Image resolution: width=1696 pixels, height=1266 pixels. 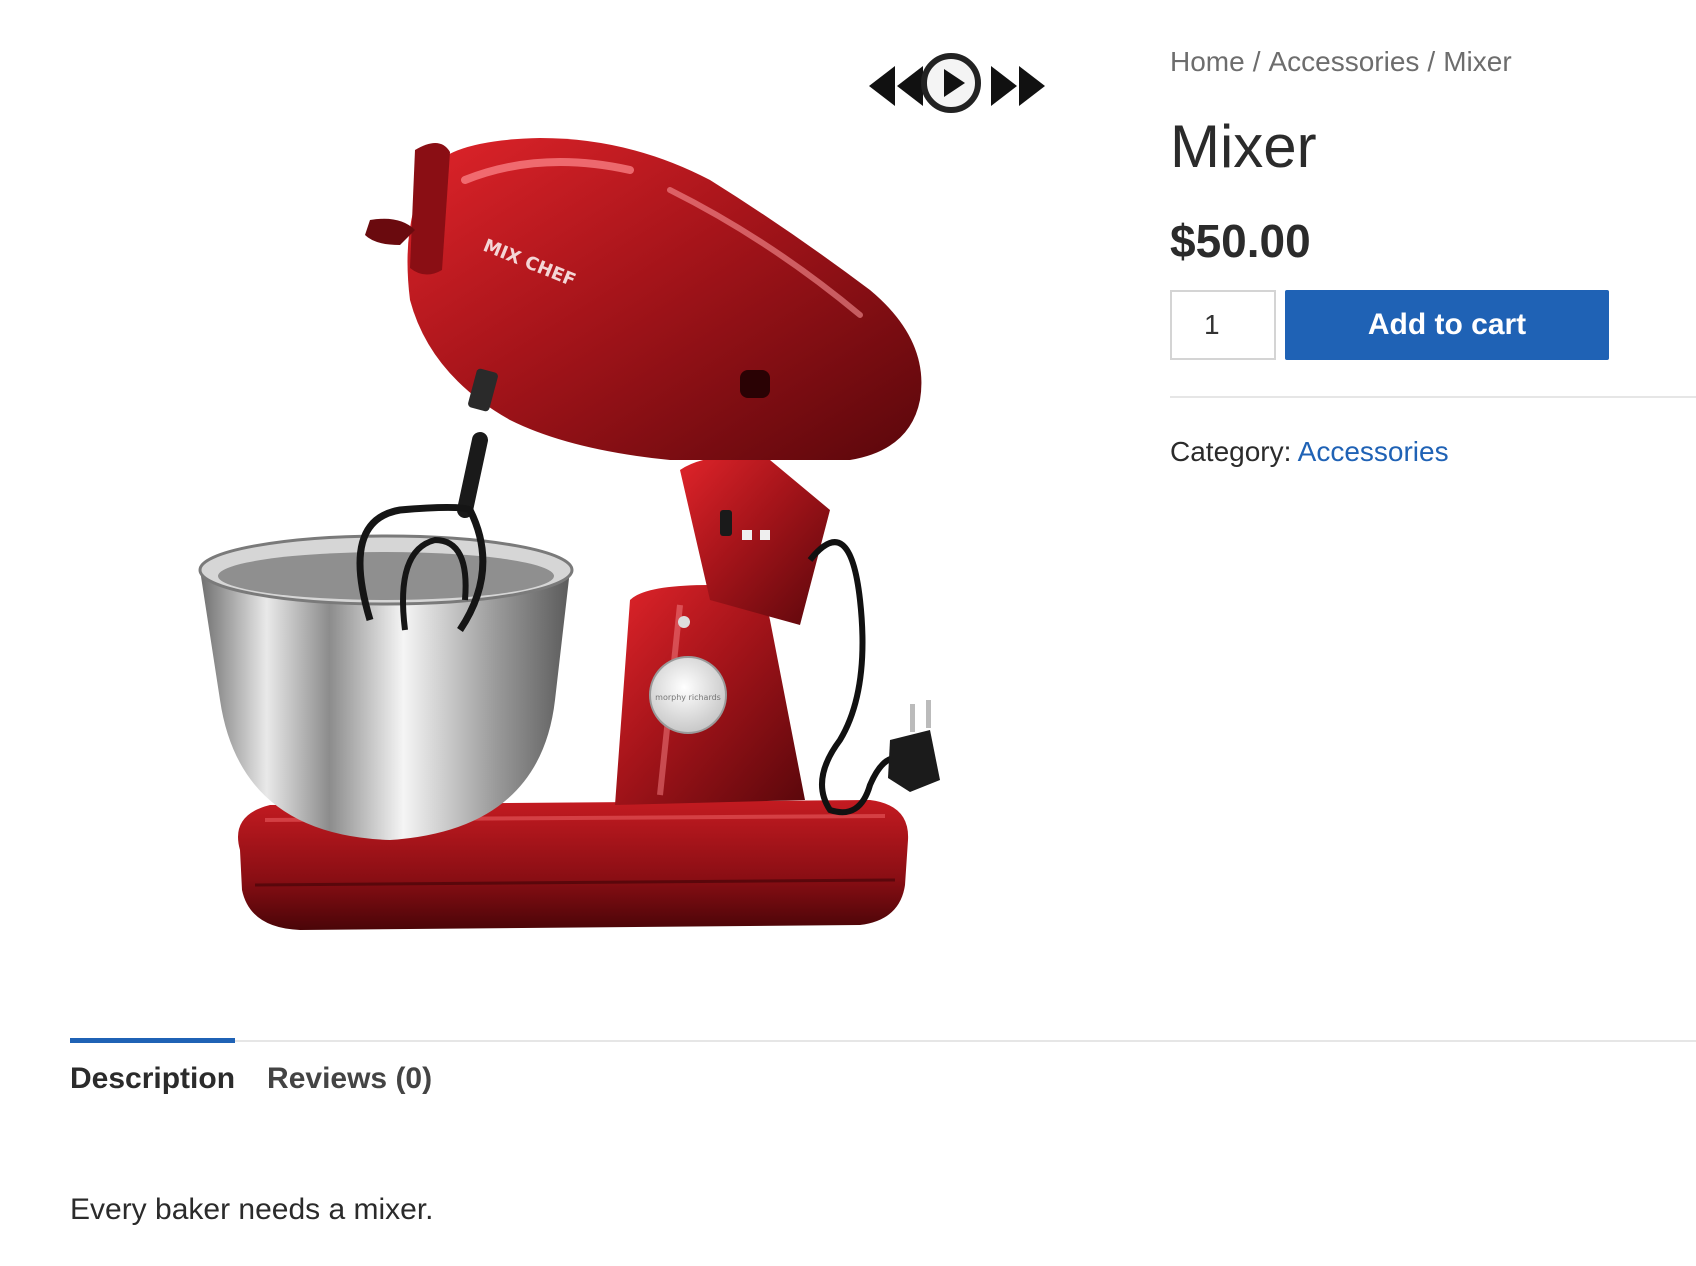 I want to click on slideshow-controls, so click(x=990, y=90).